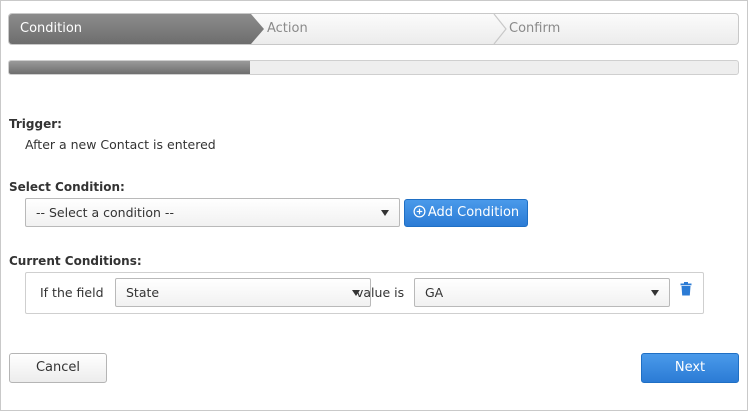 The height and width of the screenshot is (411, 748). I want to click on wizard-step-confirm: Confirm, so click(534, 29).